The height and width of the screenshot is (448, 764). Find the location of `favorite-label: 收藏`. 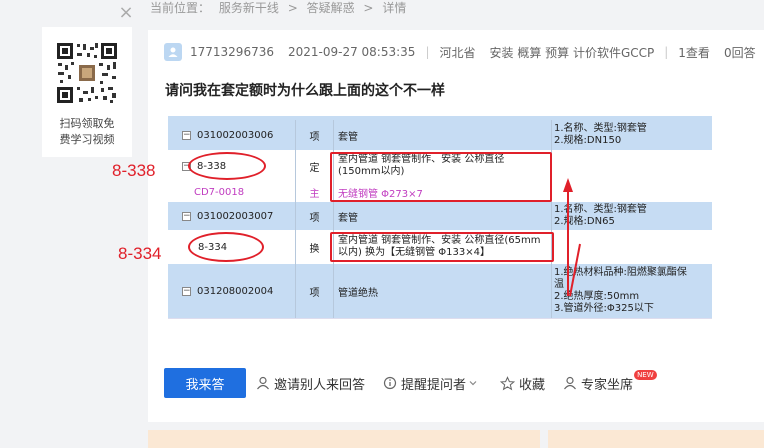

favorite-label: 收藏 is located at coordinates (532, 385).